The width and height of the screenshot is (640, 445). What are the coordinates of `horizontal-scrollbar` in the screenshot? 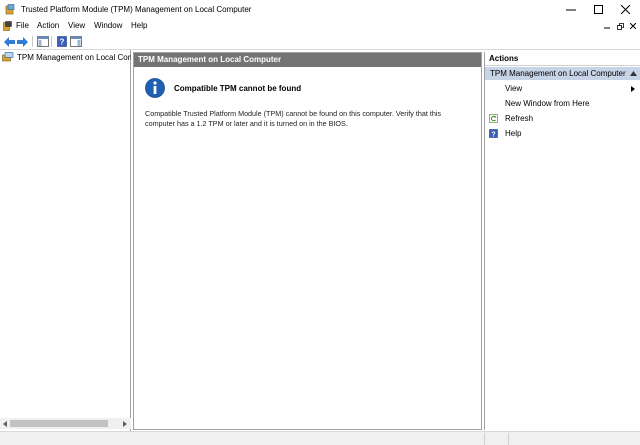 It's located at (65, 423).